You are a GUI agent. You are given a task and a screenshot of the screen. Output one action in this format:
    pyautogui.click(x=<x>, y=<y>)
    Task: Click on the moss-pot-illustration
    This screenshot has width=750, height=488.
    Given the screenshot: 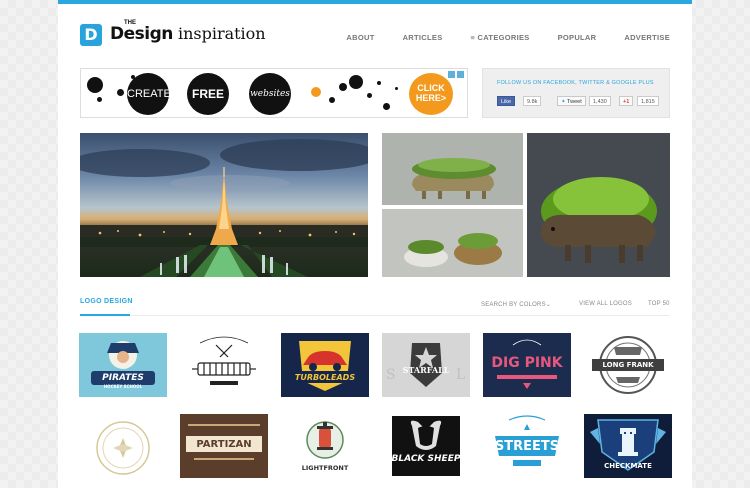 What is the action you would take?
    pyautogui.click(x=452, y=243)
    